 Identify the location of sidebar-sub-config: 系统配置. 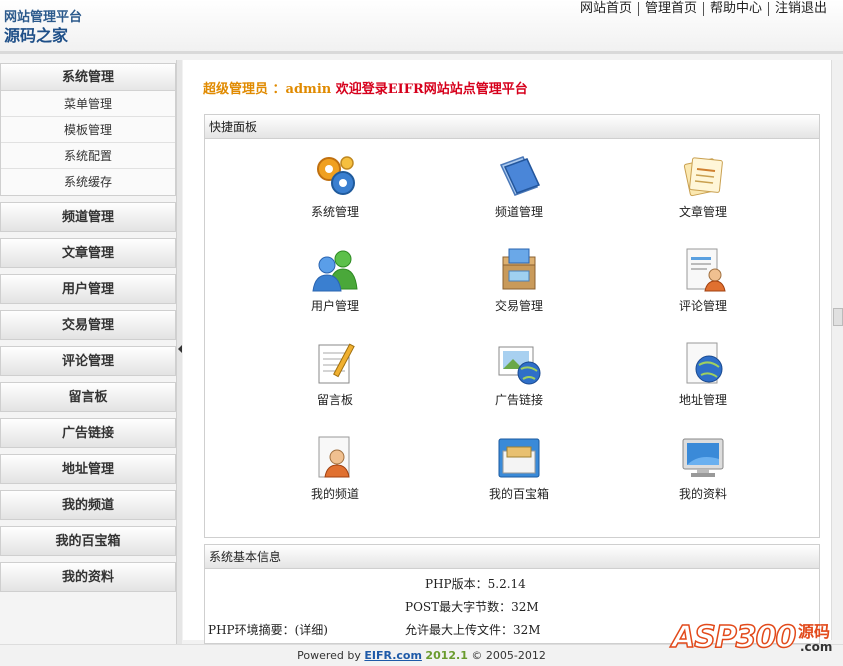
(88, 156).